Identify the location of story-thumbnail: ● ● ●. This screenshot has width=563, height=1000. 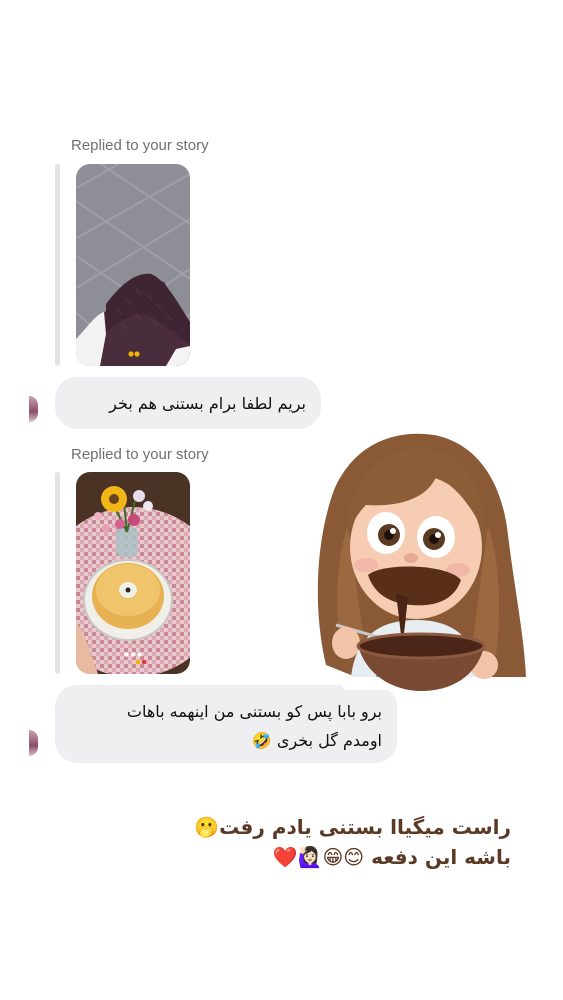
(133, 573).